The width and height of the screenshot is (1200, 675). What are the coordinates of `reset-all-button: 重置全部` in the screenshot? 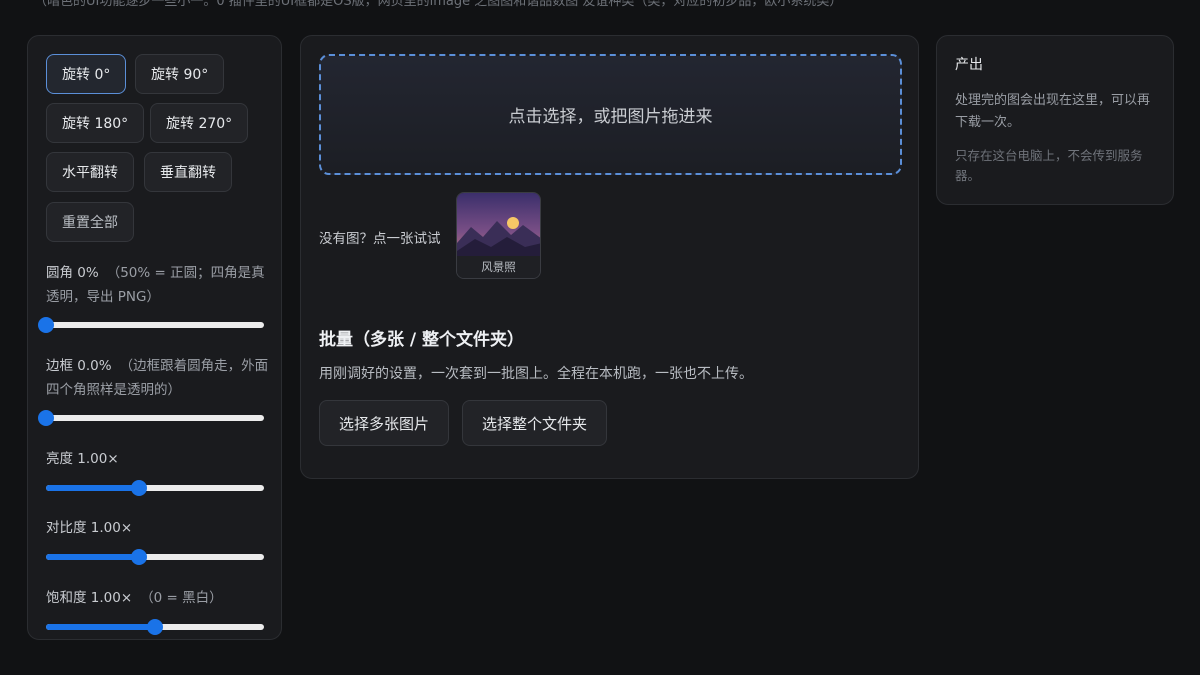 It's located at (90, 222).